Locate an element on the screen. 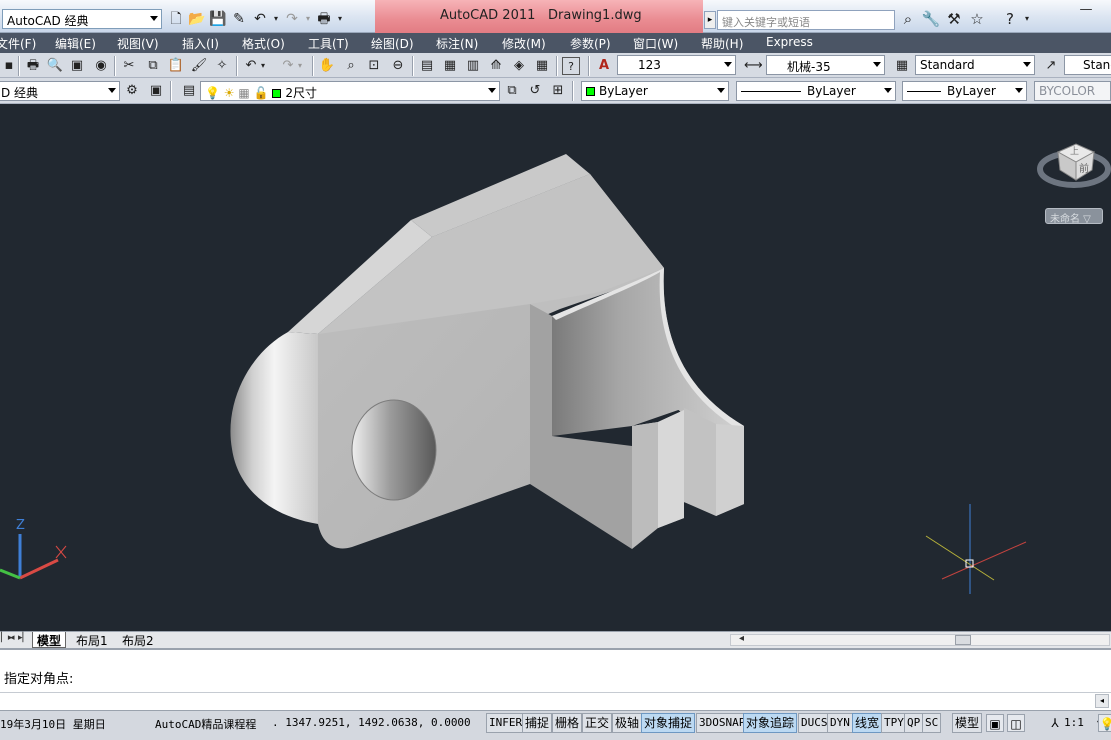  paste-icon: 📋 is located at coordinates (176, 66).